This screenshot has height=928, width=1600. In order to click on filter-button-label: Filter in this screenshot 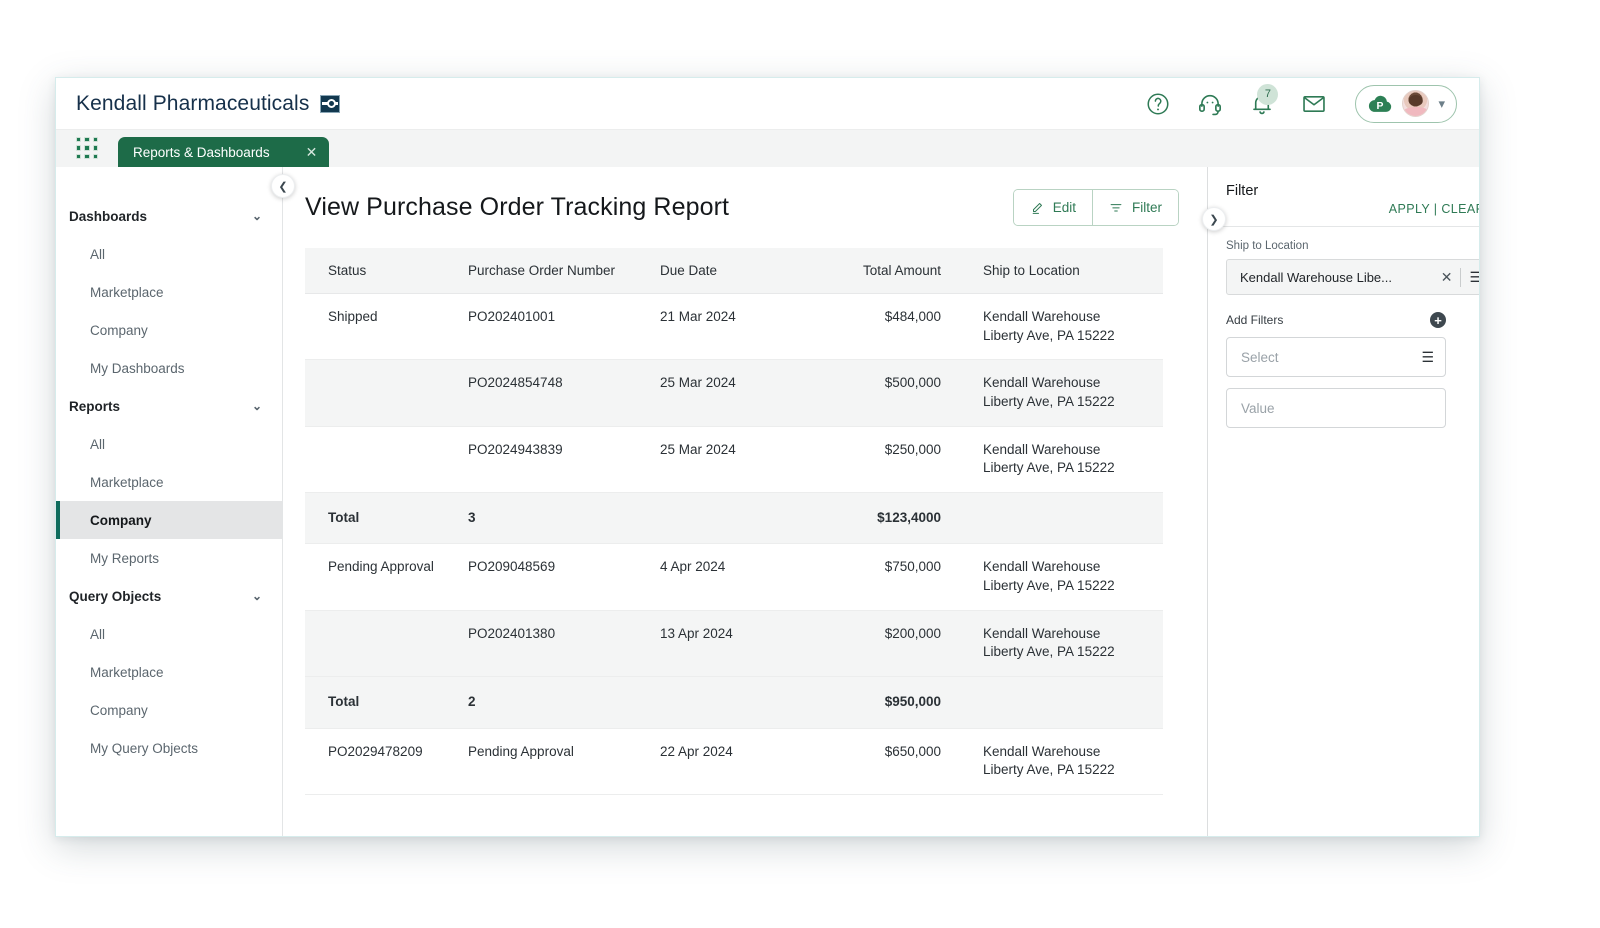, I will do `click(1147, 207)`.